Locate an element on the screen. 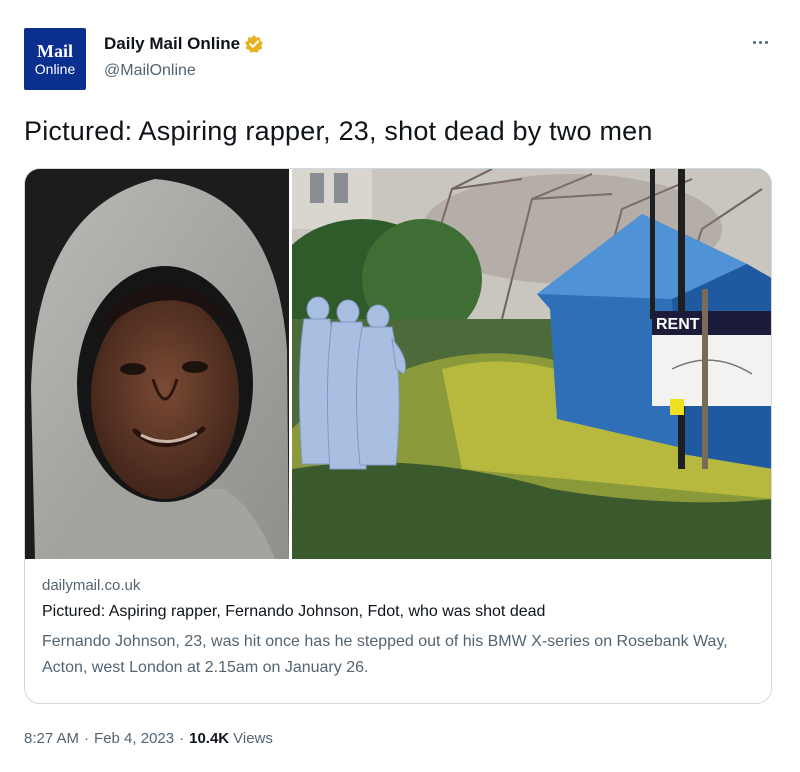  avatar-logo-line2: Online is located at coordinates (55, 69).